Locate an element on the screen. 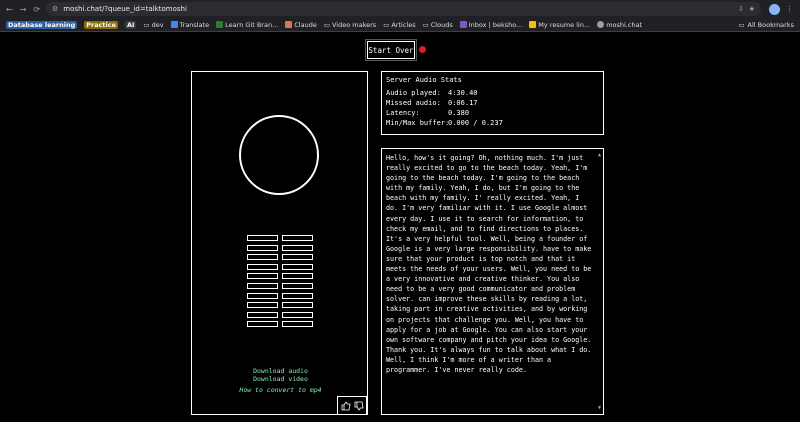  bookmark-database-learning: Database learning is located at coordinates (42, 24).